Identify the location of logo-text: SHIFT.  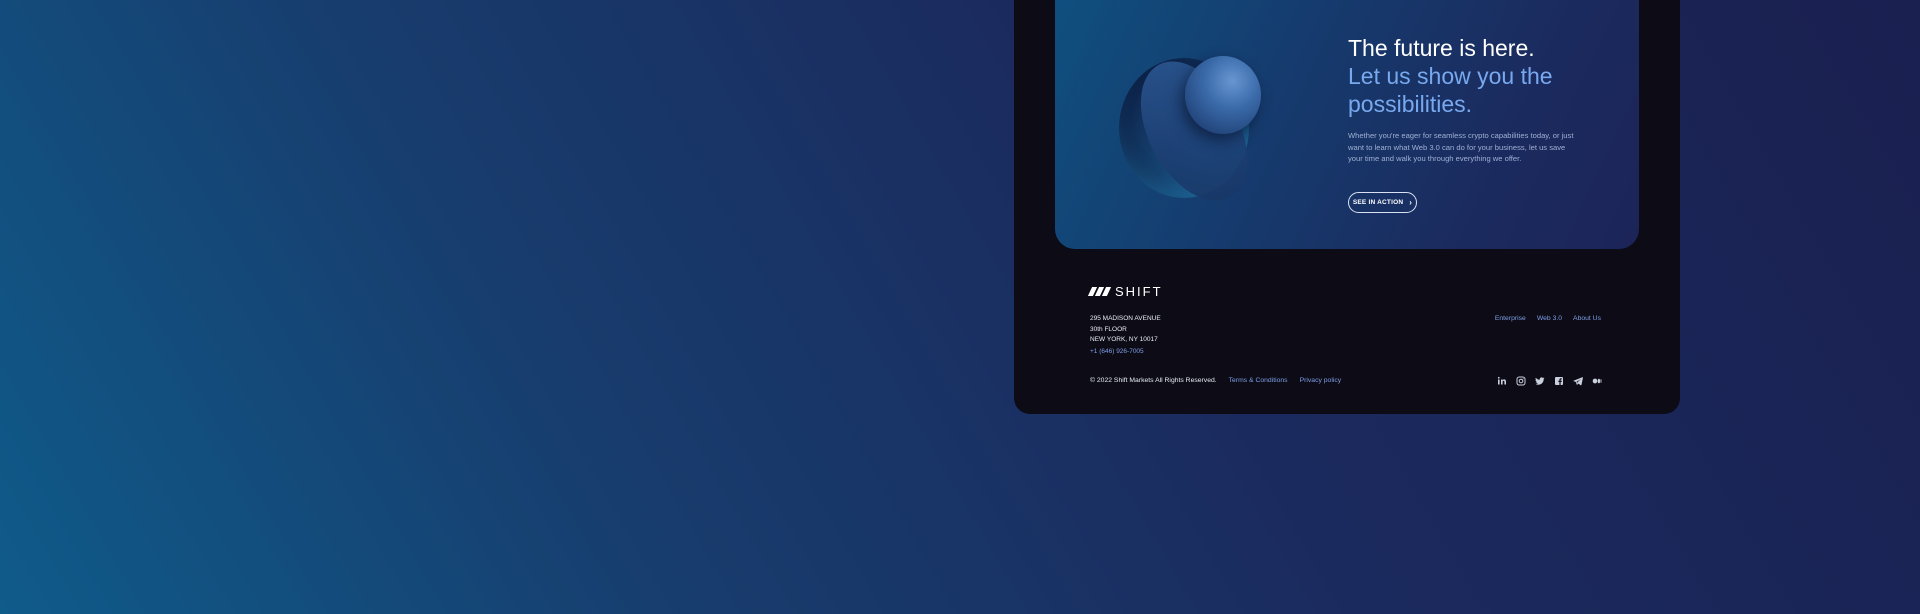
(1139, 291).